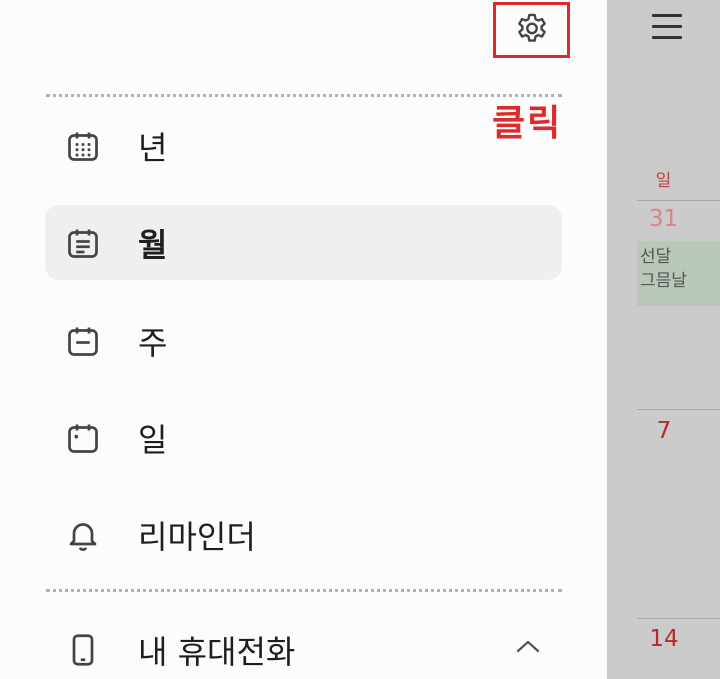  I want to click on phone-icon, so click(83, 649).